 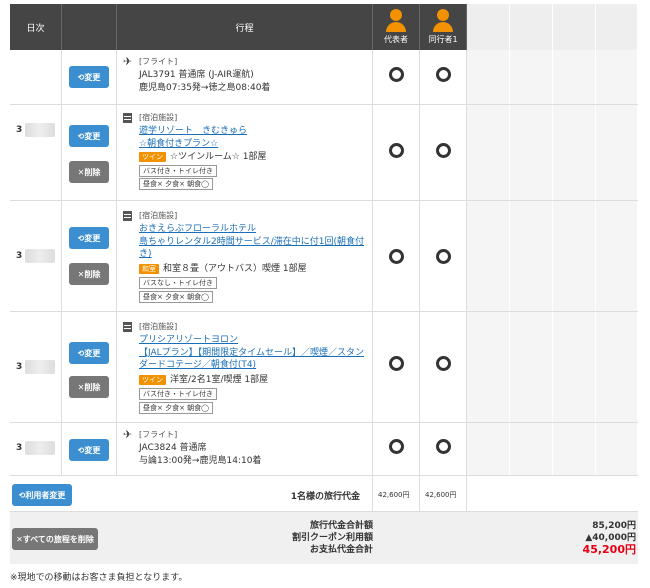 What do you see at coordinates (178, 144) in the screenshot?
I see `plan-link: ☆朝食付きプラン☆` at bounding box center [178, 144].